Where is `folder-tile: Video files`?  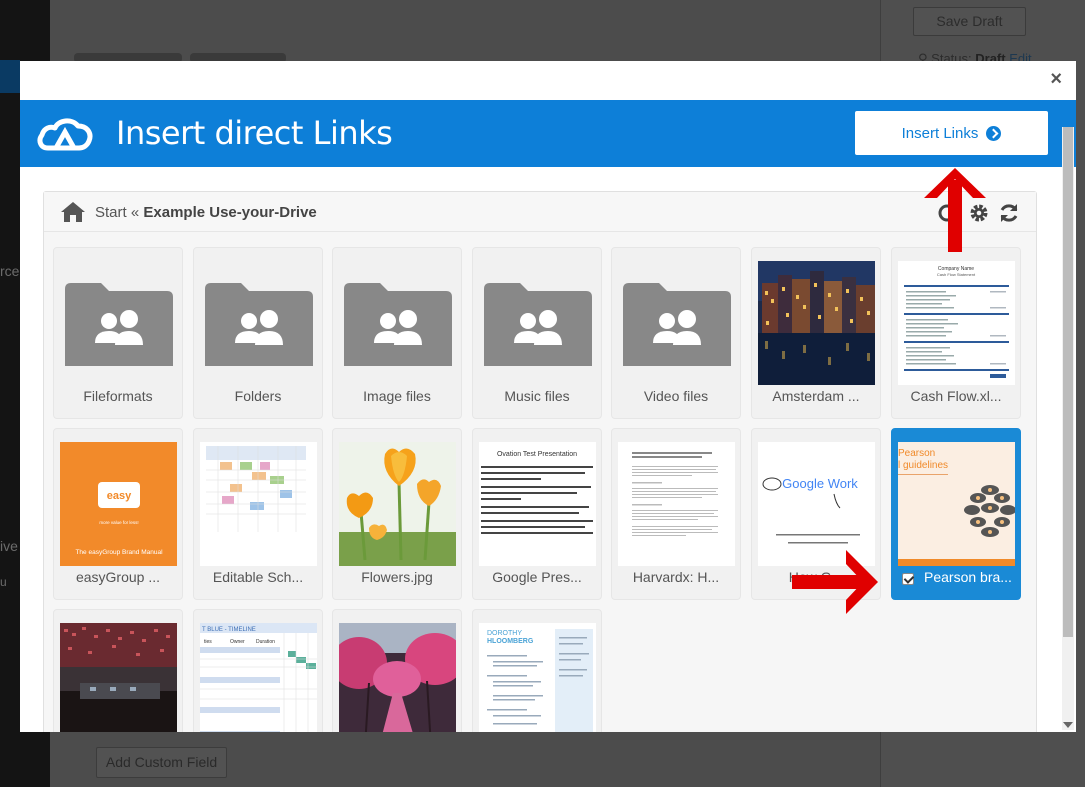
folder-tile: Video files is located at coordinates (676, 333).